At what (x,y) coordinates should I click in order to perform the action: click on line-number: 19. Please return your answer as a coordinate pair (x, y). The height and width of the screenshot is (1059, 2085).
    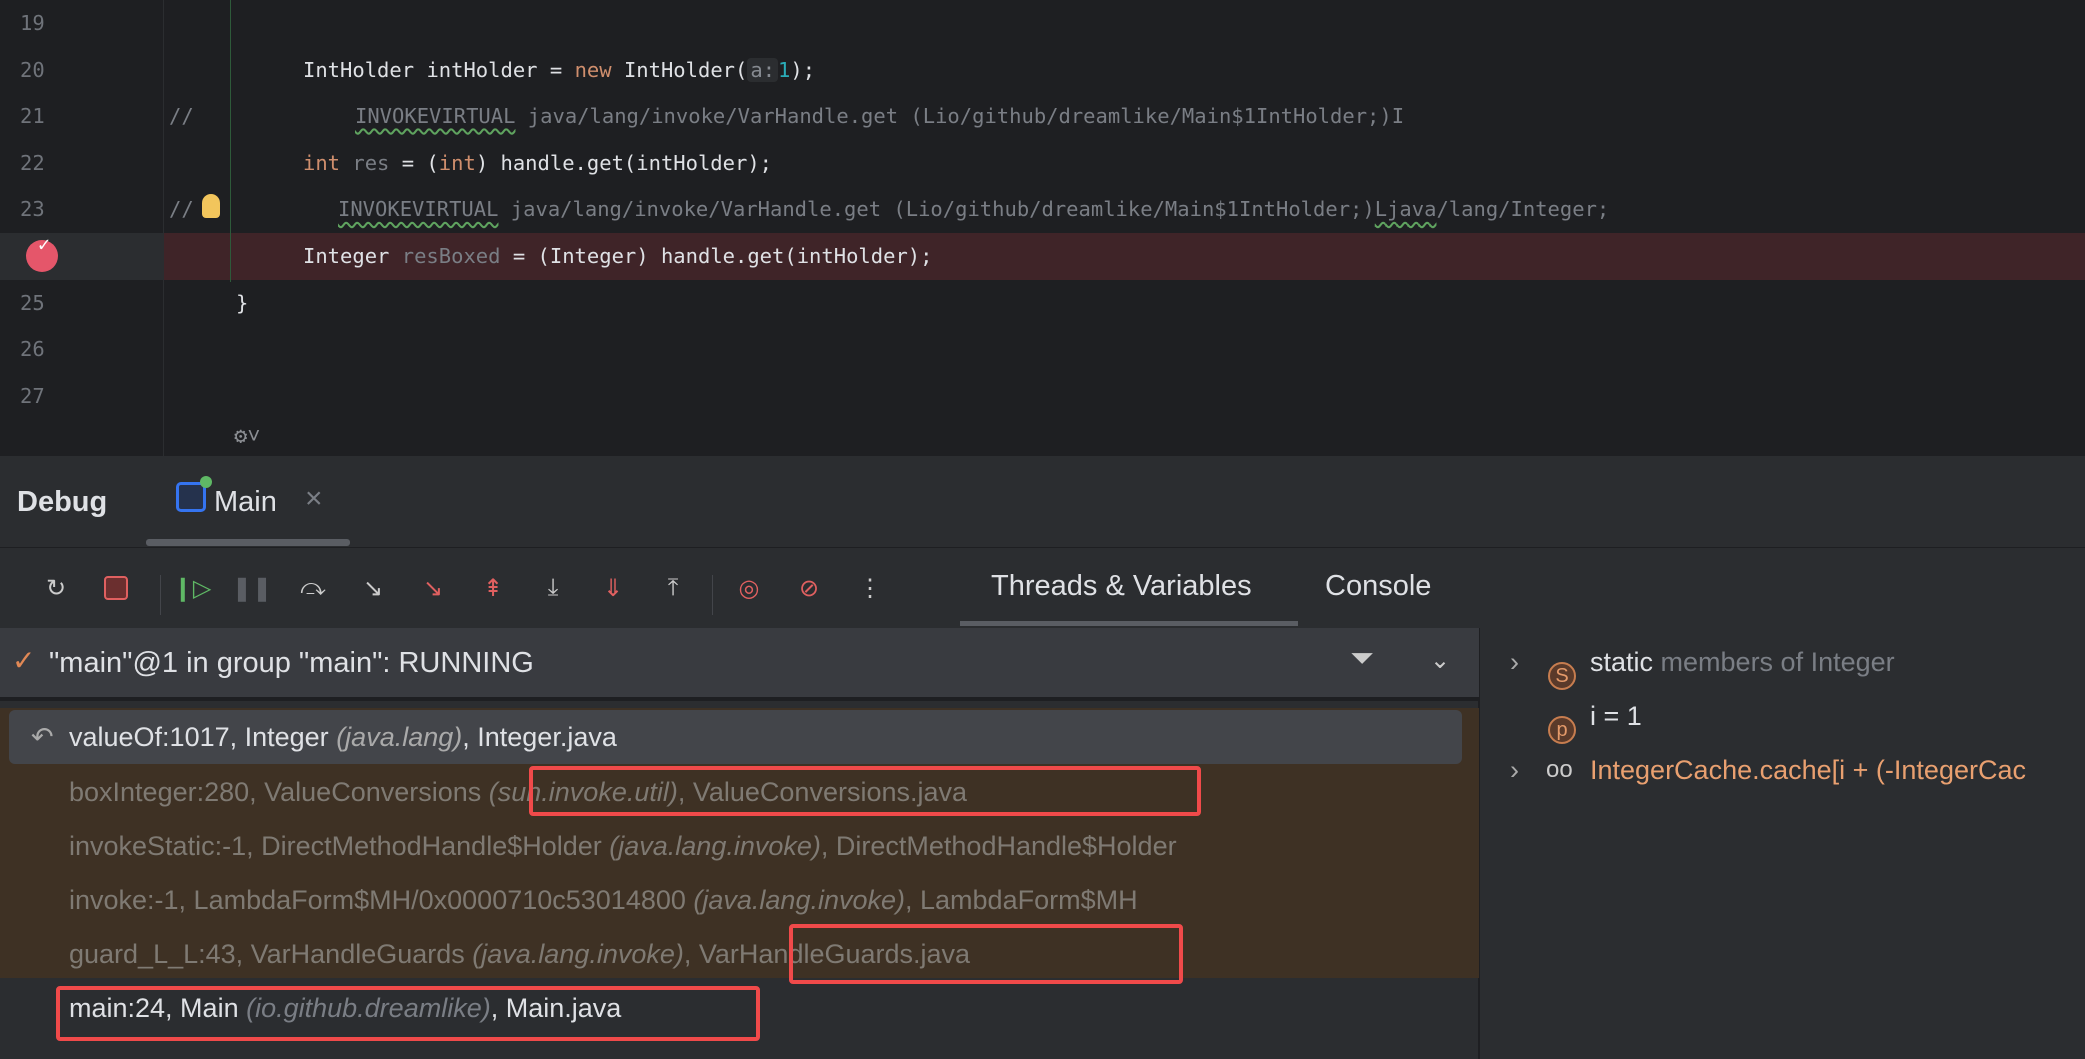
    Looking at the image, I should click on (32, 23).